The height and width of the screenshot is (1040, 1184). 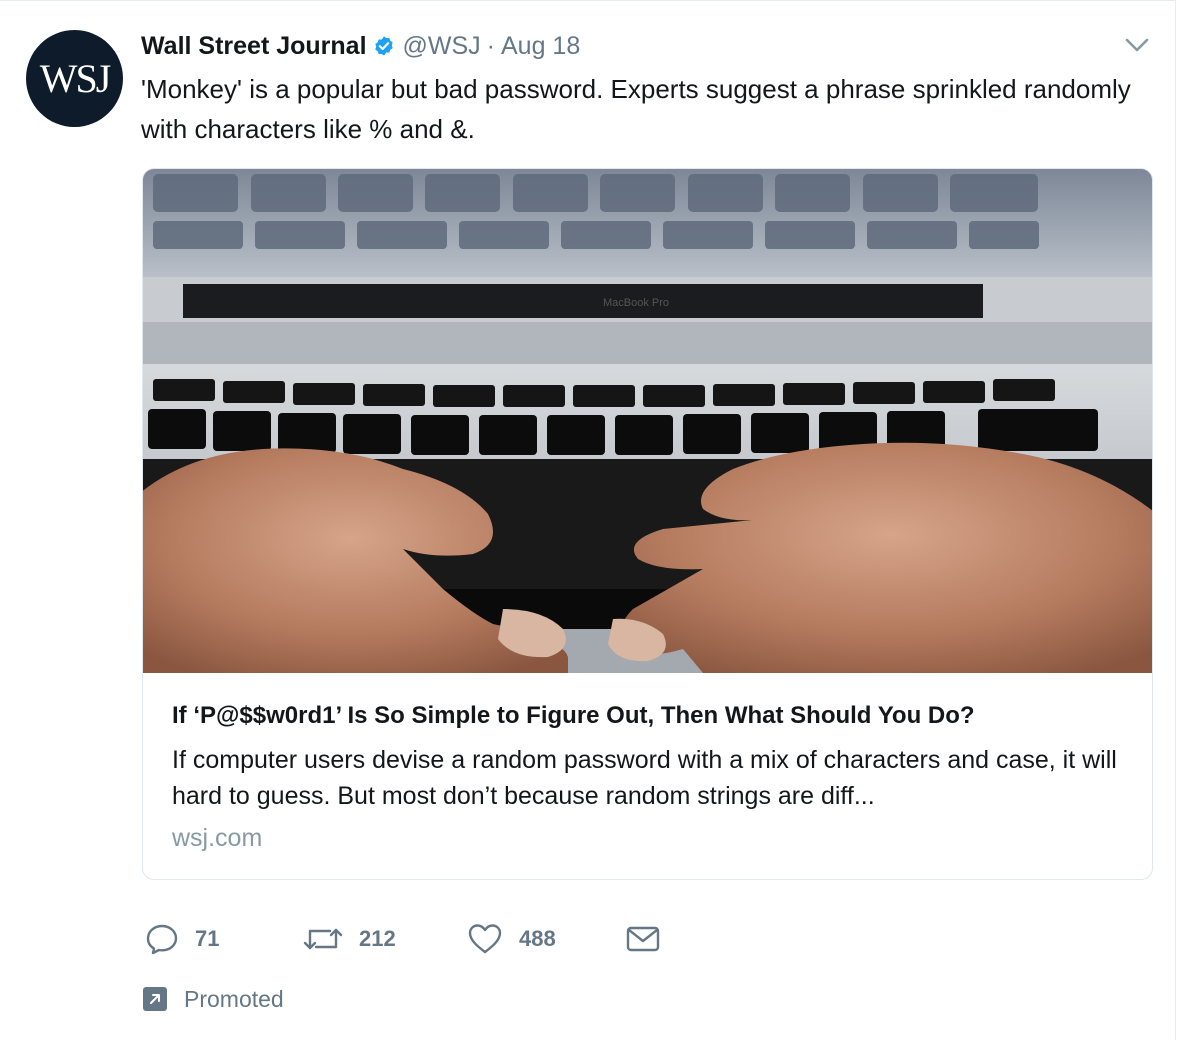 What do you see at coordinates (636, 303) in the screenshot?
I see `macbook-label: MacBook Pro` at bounding box center [636, 303].